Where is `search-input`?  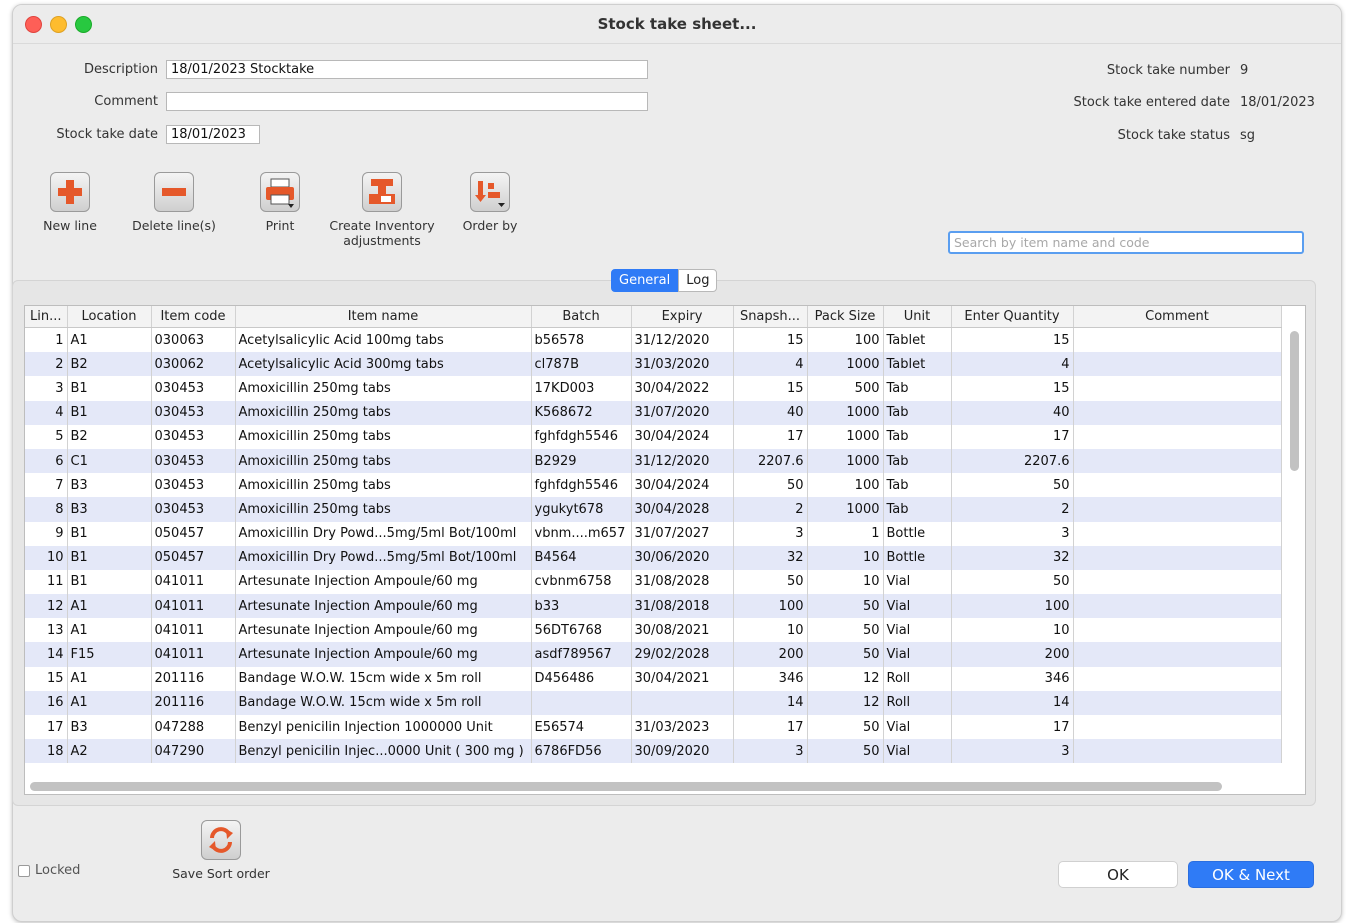 search-input is located at coordinates (1126, 242).